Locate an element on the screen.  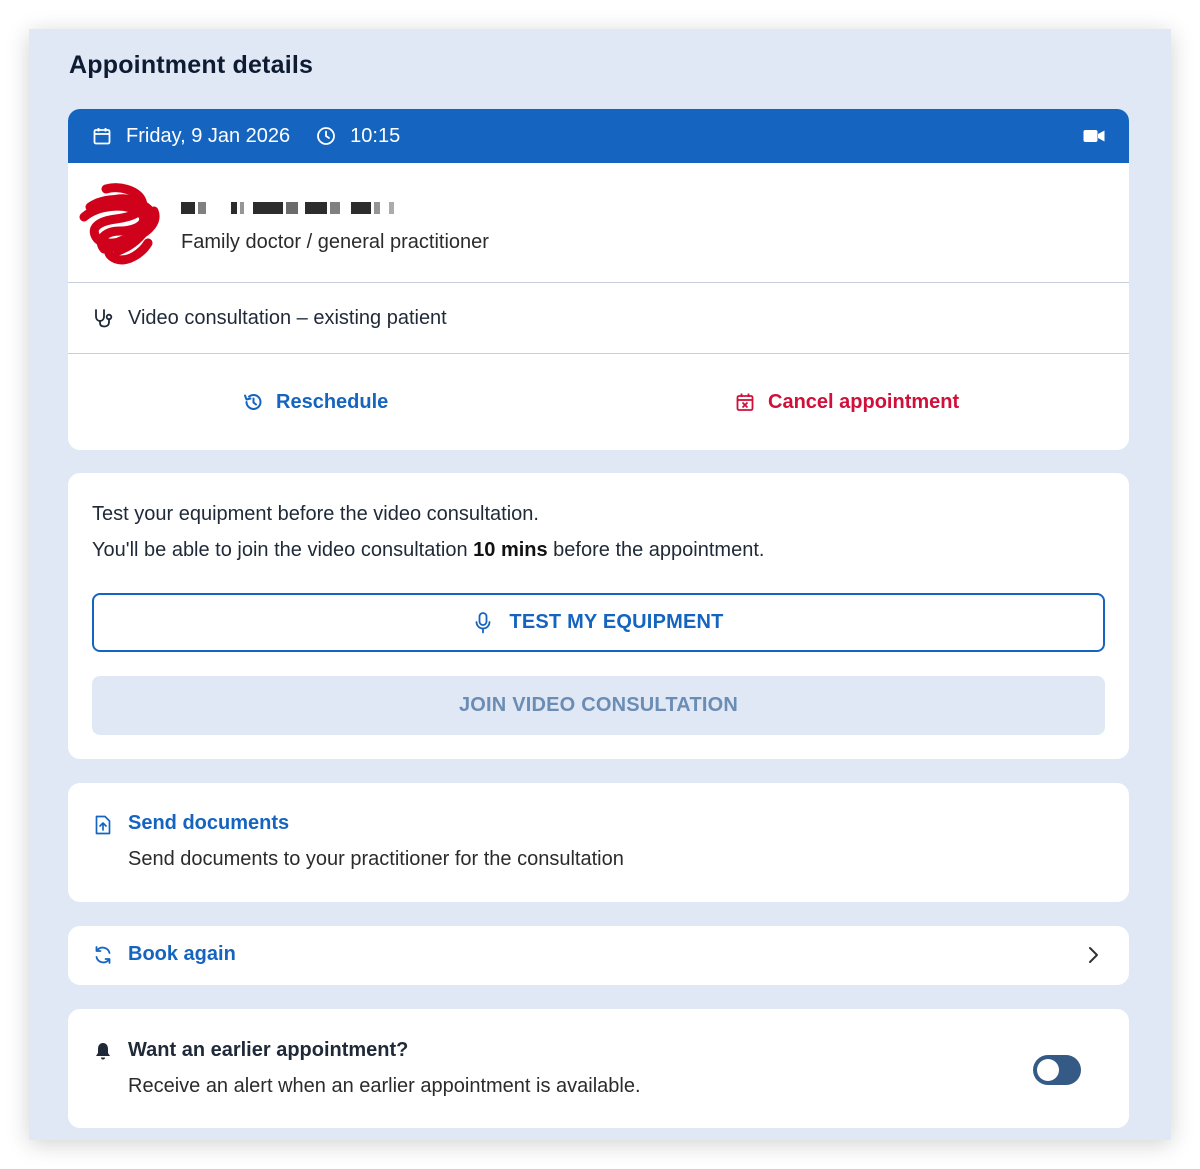
video-camera-icon is located at coordinates (1094, 136).